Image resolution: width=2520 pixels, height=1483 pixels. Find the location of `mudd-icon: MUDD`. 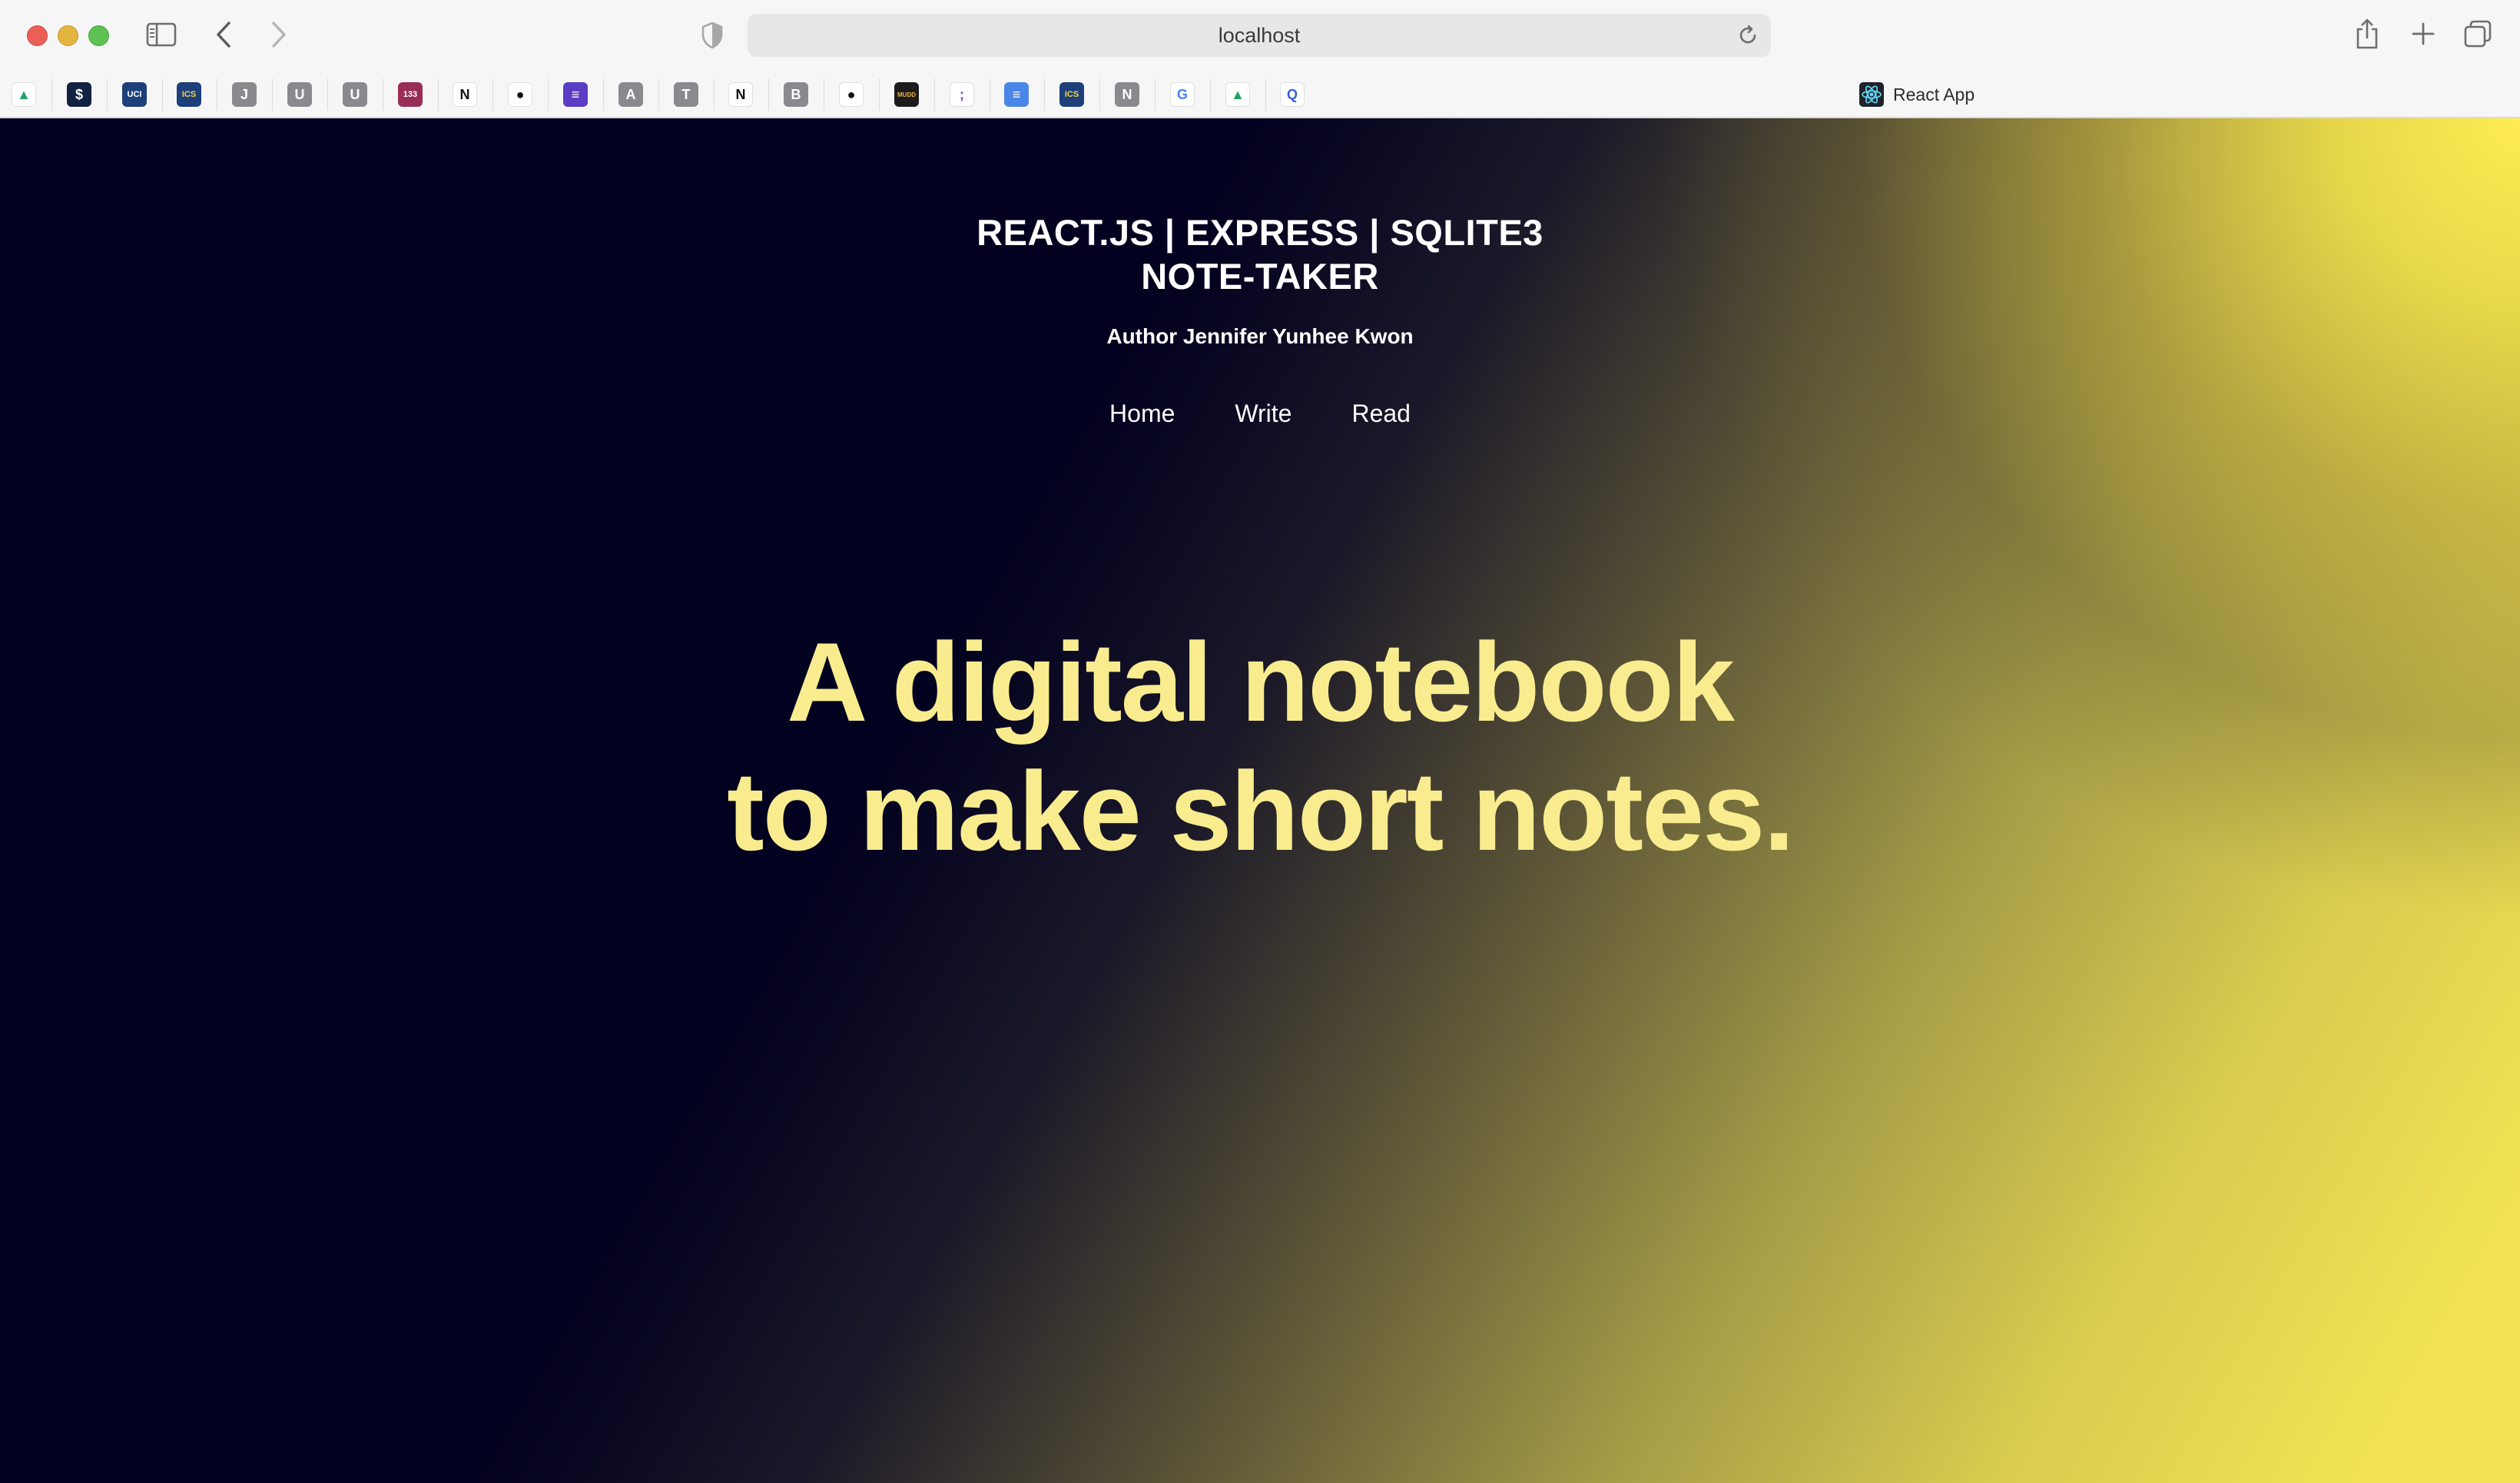

mudd-icon: MUDD is located at coordinates (906, 94).